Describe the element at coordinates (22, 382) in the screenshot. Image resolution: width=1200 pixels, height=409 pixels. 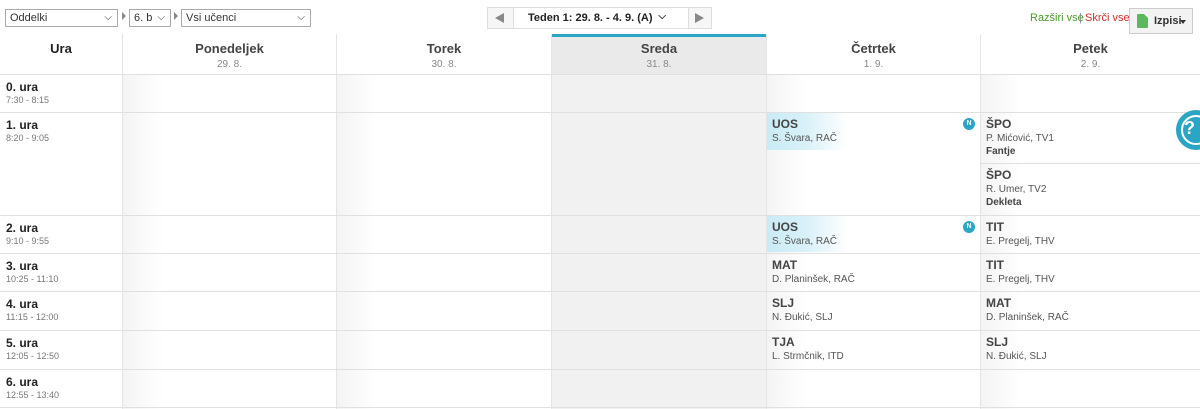
I see `period-name: 6. ura` at that location.